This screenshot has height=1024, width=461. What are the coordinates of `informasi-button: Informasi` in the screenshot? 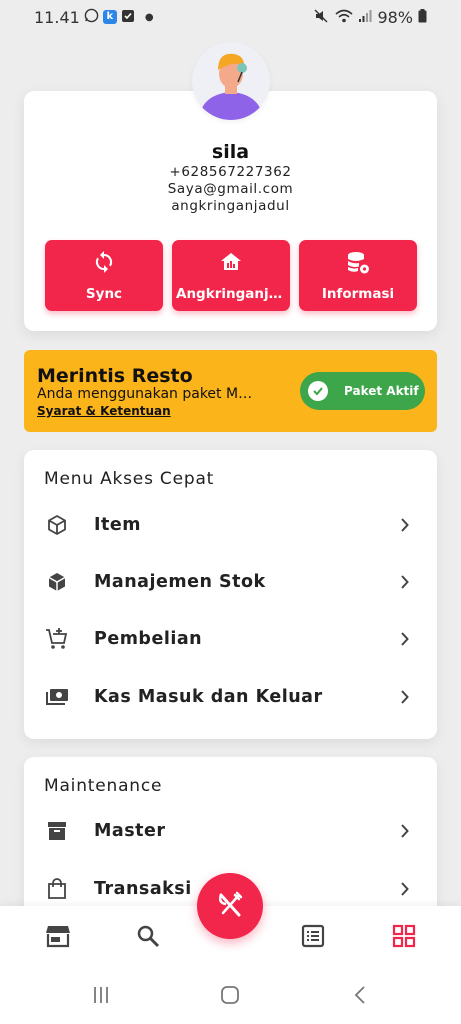 It's located at (358, 275).